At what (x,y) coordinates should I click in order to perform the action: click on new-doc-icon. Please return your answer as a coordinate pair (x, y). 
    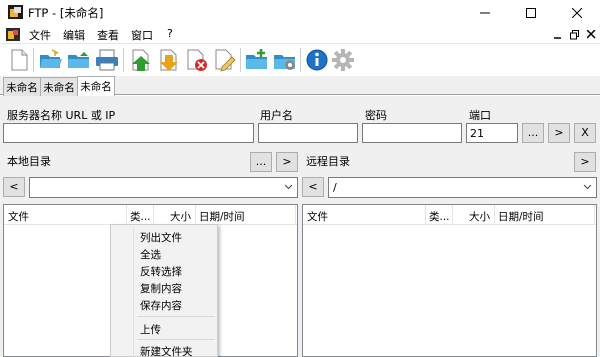
    Looking at the image, I should click on (19, 60).